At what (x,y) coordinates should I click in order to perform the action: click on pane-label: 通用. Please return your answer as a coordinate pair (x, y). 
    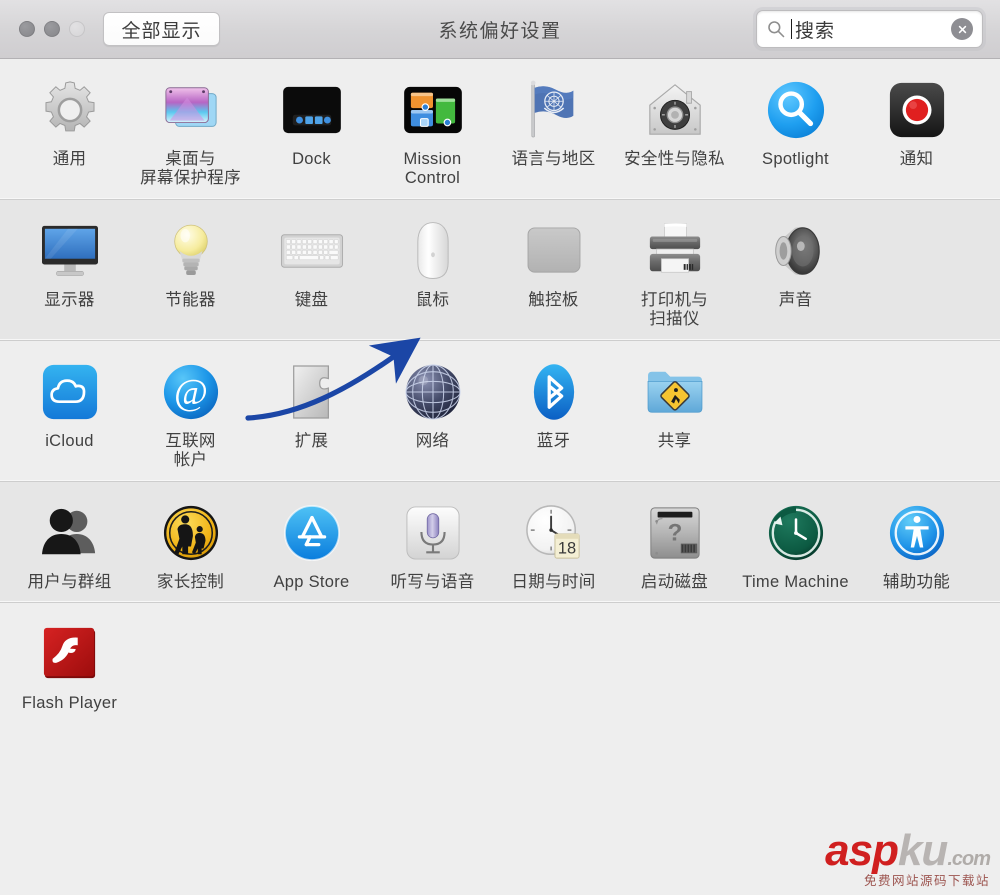
    Looking at the image, I should click on (69, 159).